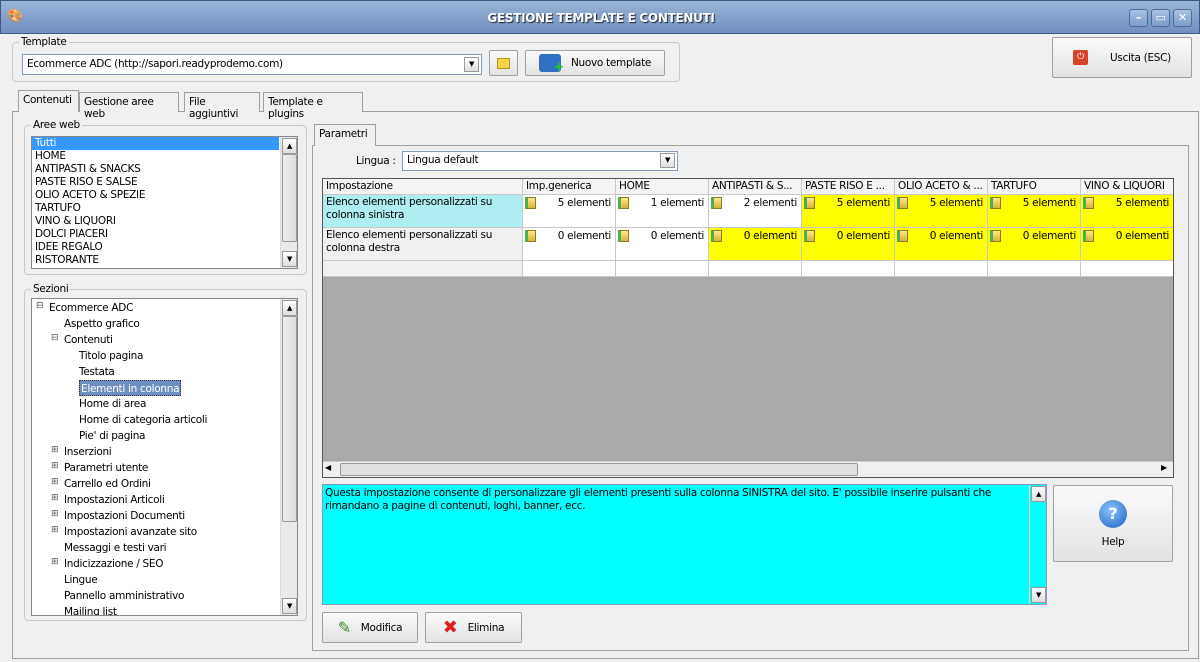 The image size is (1200, 662). I want to click on close-button: ✕, so click(1182, 18).